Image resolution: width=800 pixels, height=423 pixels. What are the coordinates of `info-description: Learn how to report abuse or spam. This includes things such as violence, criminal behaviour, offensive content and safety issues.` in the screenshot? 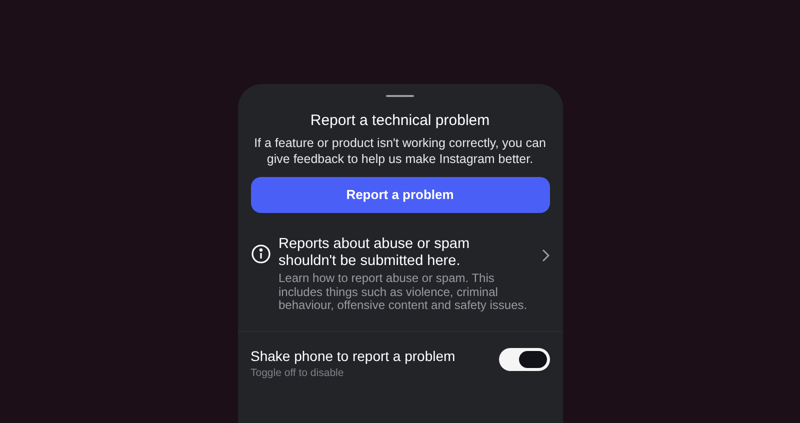 It's located at (403, 292).